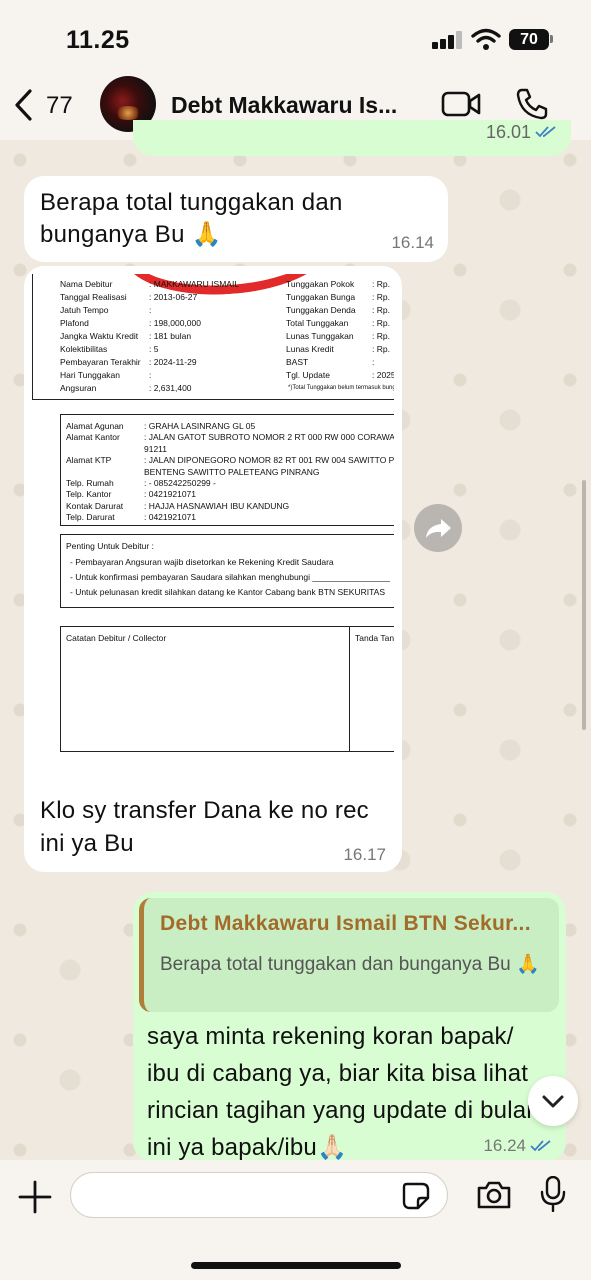 This screenshot has height=1280, width=591. Describe the element at coordinates (416, 1196) in the screenshot. I see `sticker-icon` at that location.